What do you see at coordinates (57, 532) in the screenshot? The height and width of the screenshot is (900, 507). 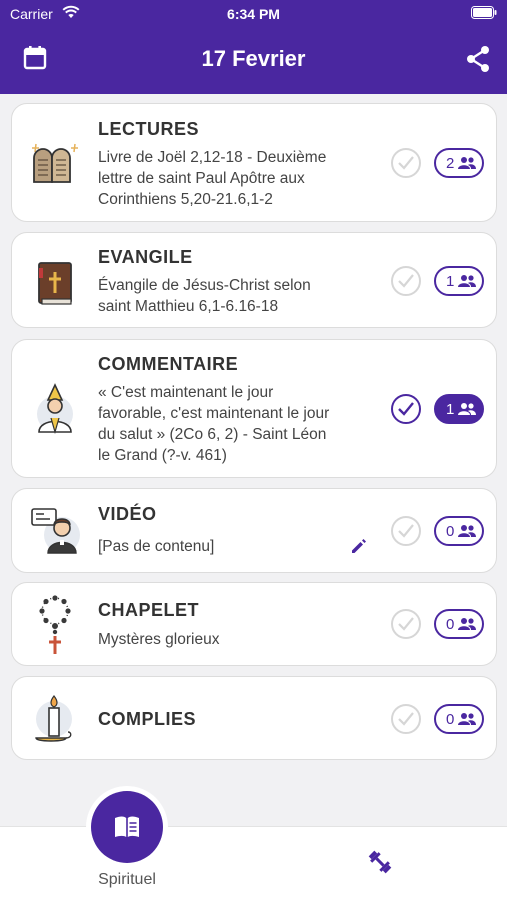 I see `priest-video-icon` at bounding box center [57, 532].